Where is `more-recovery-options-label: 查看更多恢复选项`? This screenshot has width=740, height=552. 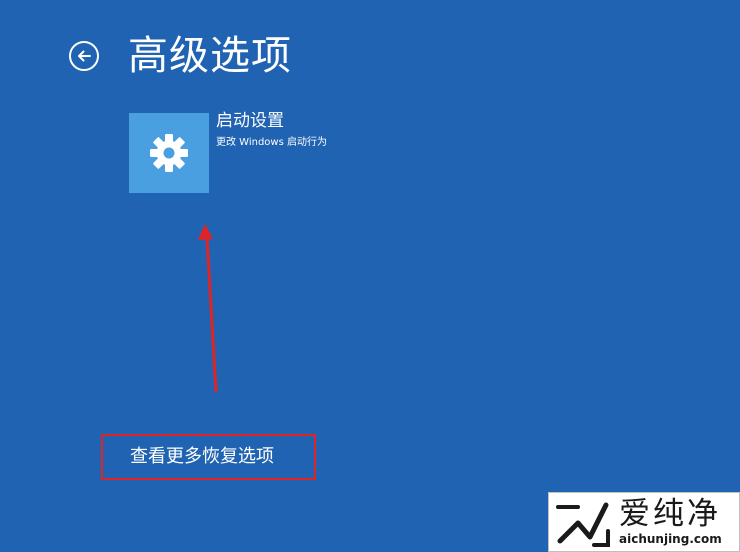
more-recovery-options-label: 查看更多恢复选项 is located at coordinates (202, 456).